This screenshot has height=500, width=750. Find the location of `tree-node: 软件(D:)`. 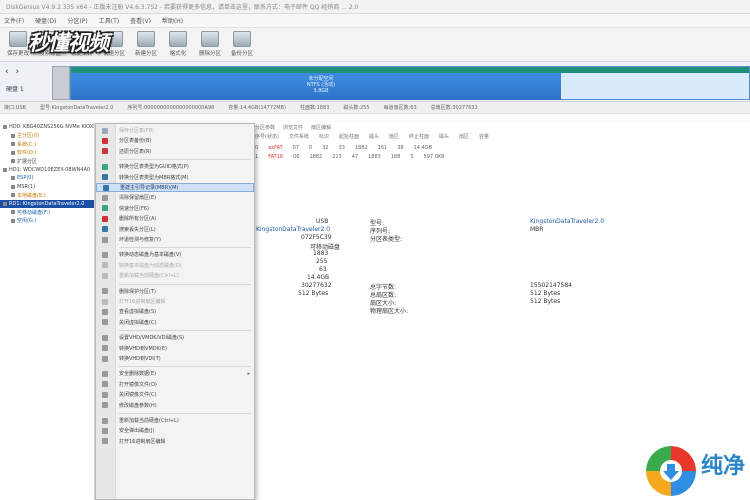

tree-node: 软件(D:) is located at coordinates (47, 153).